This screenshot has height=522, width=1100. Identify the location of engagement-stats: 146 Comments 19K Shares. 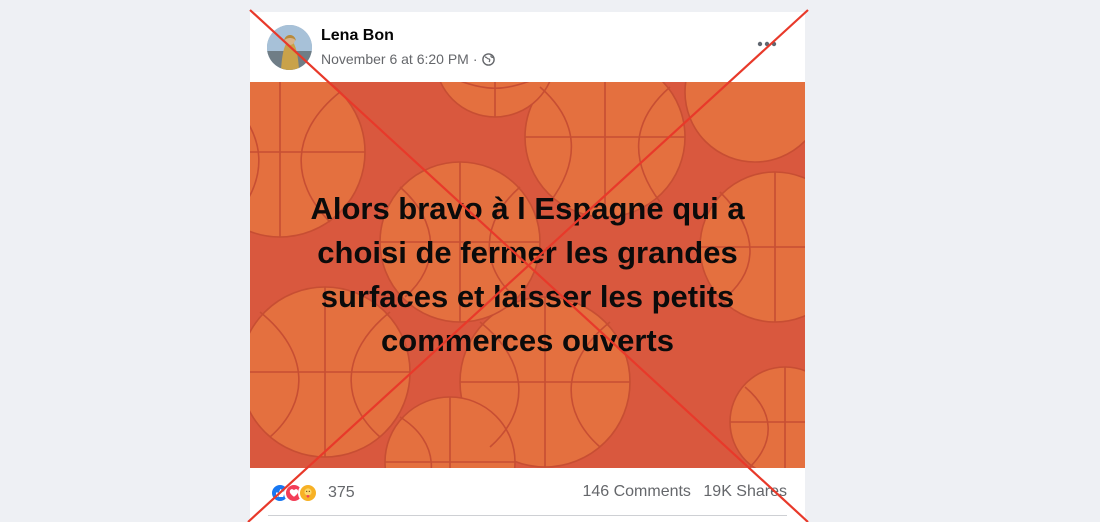
(684, 492).